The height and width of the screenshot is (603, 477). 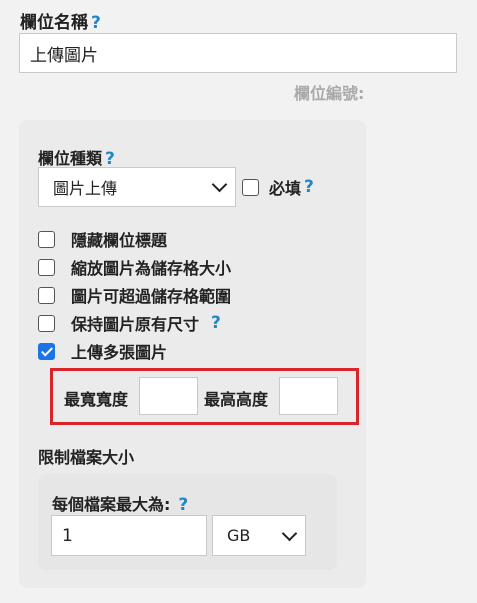 What do you see at coordinates (238, 53) in the screenshot?
I see `field-name-input` at bounding box center [238, 53].